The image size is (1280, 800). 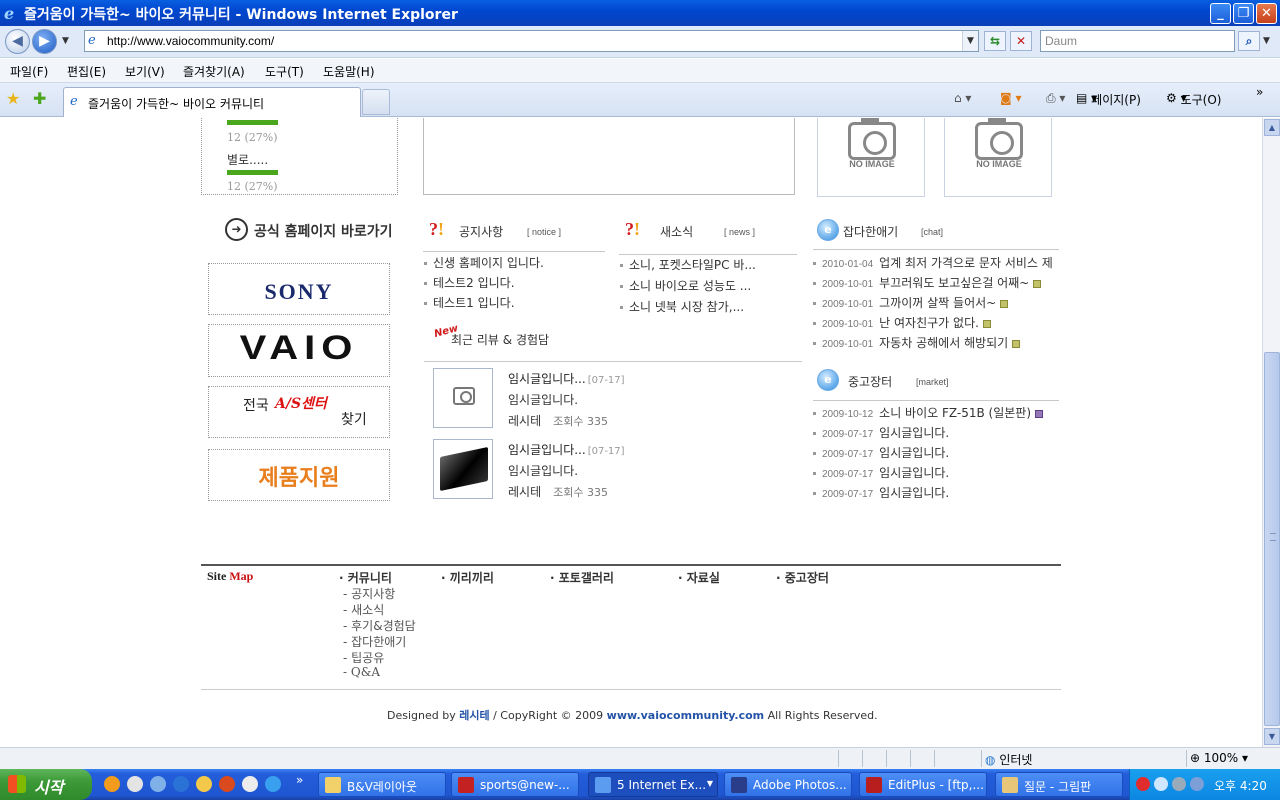 I want to click on feeds-icon: ◙ ▾, so click(x=1010, y=98).